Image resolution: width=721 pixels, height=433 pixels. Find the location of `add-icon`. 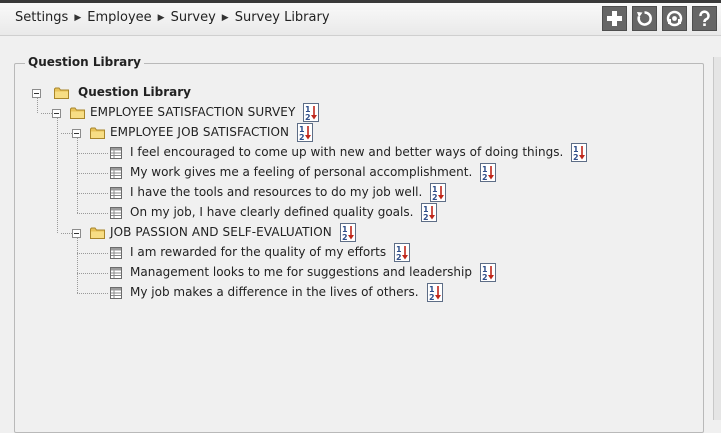

add-icon is located at coordinates (614, 18).